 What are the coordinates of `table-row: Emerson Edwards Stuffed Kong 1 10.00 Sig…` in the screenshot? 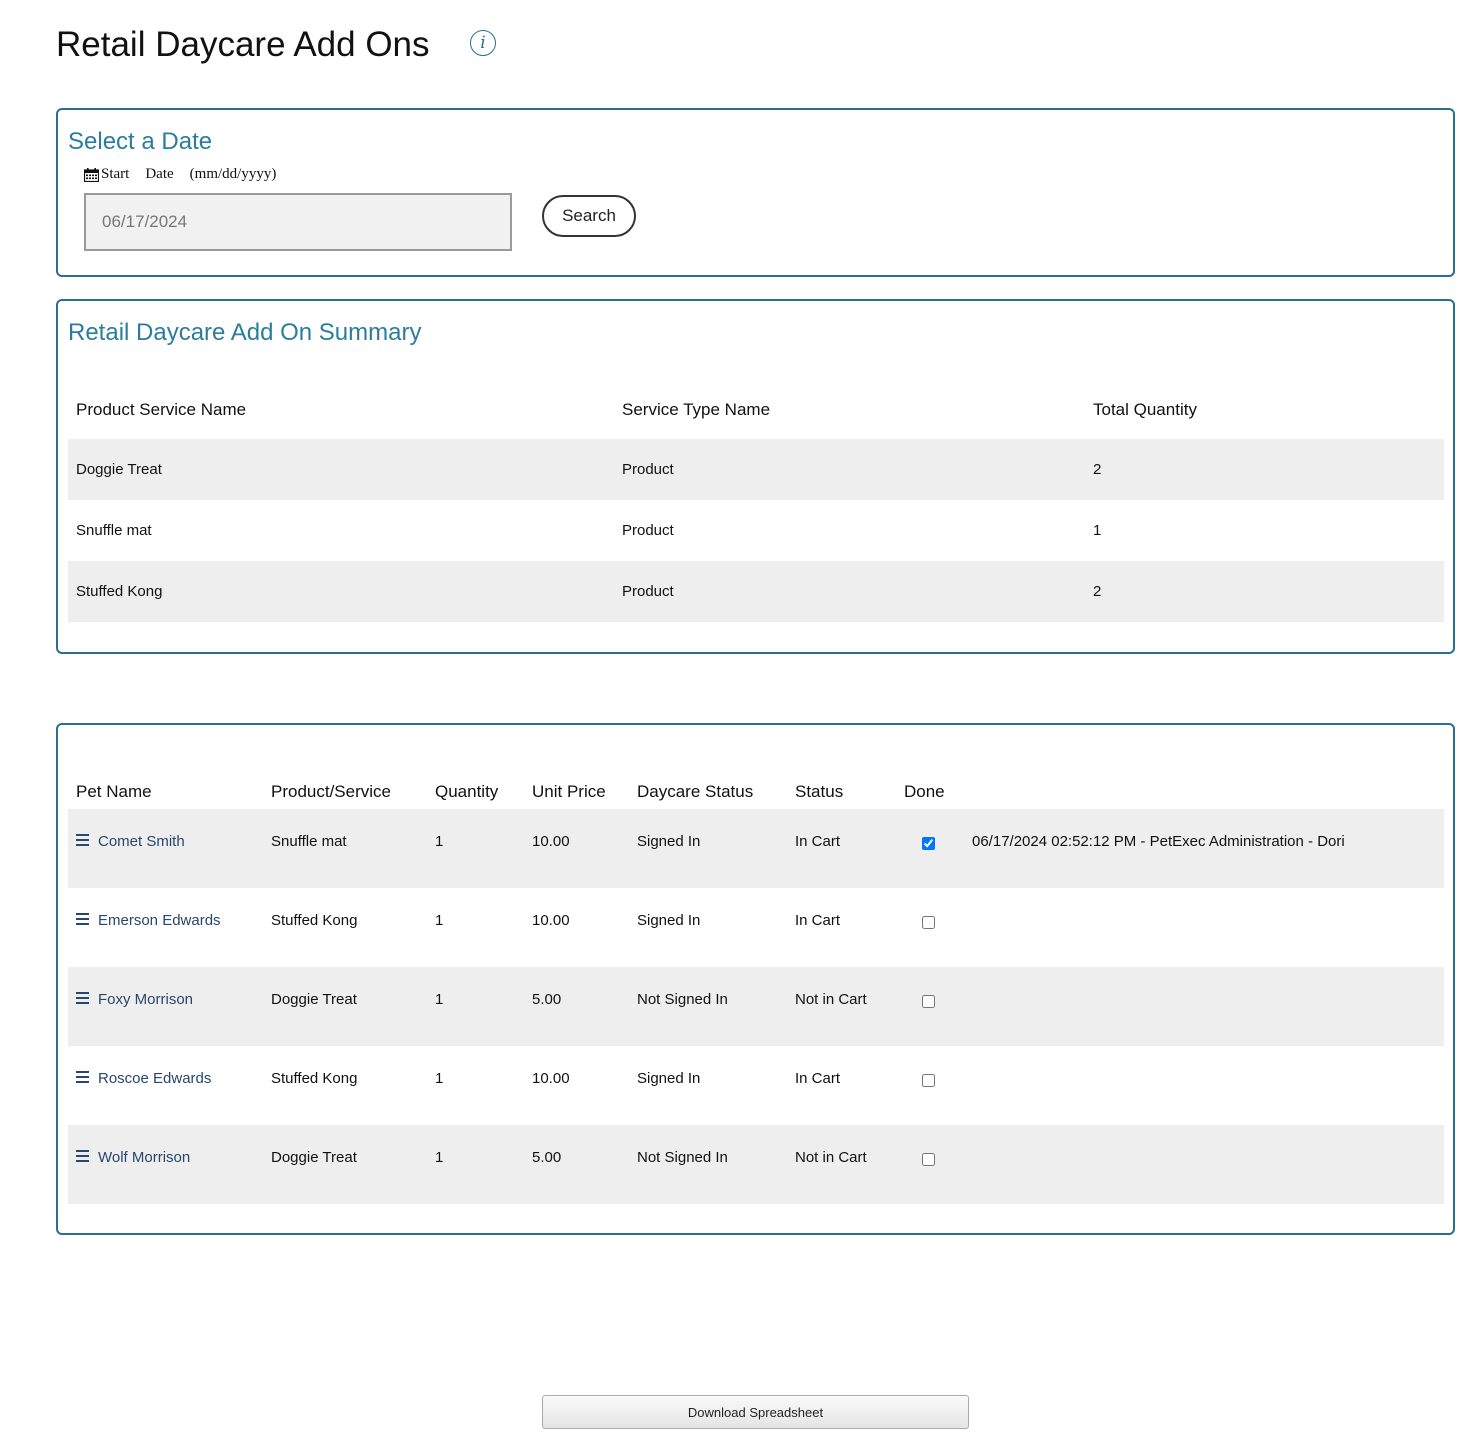 It's located at (756, 927).